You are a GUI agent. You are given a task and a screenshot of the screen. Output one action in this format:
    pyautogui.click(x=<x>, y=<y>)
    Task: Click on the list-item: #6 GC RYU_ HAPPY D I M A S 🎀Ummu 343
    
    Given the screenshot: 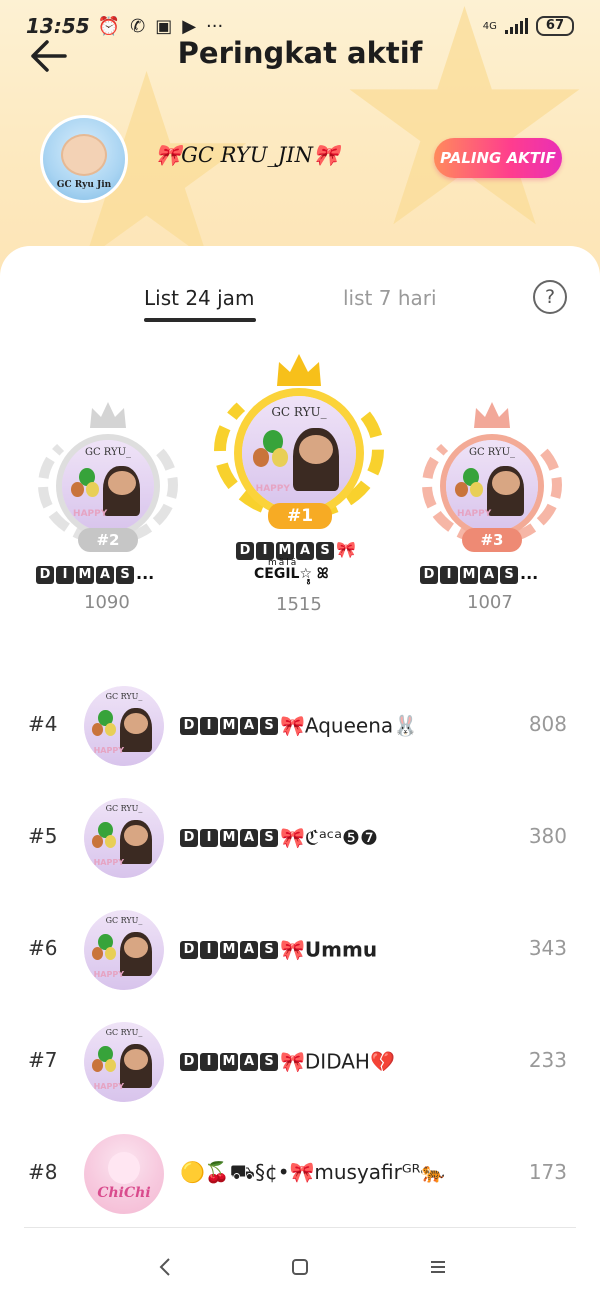 What is the action you would take?
    pyautogui.click(x=300, y=950)
    